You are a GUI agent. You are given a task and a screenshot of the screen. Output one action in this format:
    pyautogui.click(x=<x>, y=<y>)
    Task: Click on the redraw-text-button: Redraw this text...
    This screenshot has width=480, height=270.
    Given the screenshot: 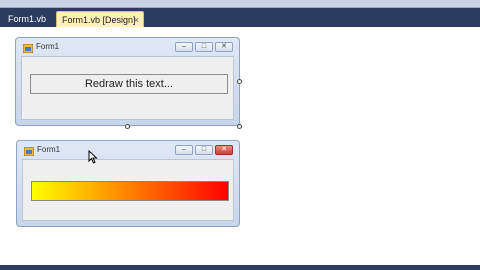 What is the action you would take?
    pyautogui.click(x=129, y=84)
    